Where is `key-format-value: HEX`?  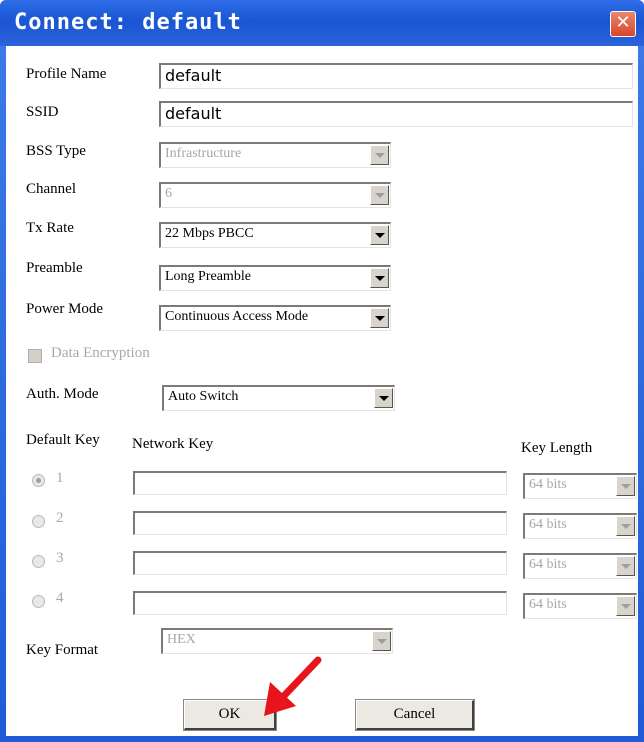
key-format-value: HEX is located at coordinates (181, 639).